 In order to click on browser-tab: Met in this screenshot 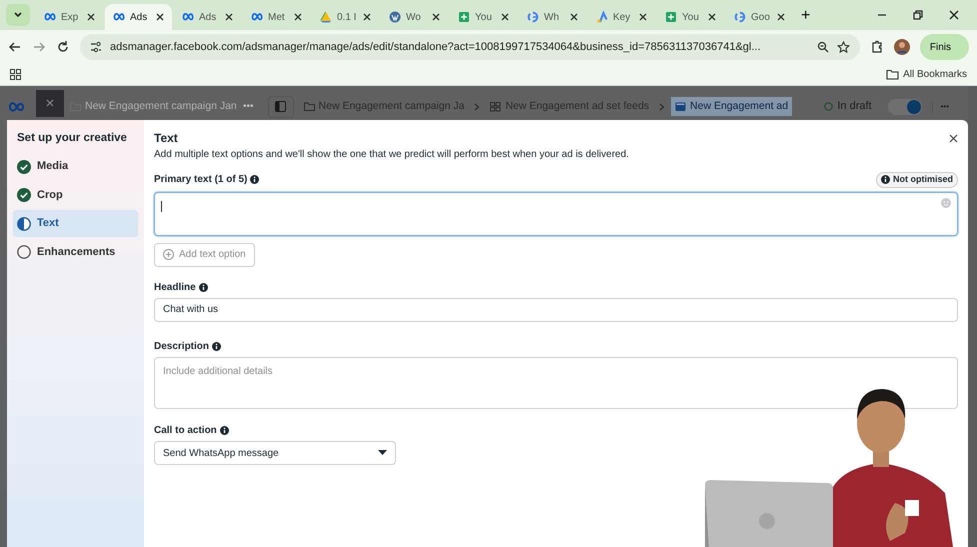, I will do `click(276, 17)`.